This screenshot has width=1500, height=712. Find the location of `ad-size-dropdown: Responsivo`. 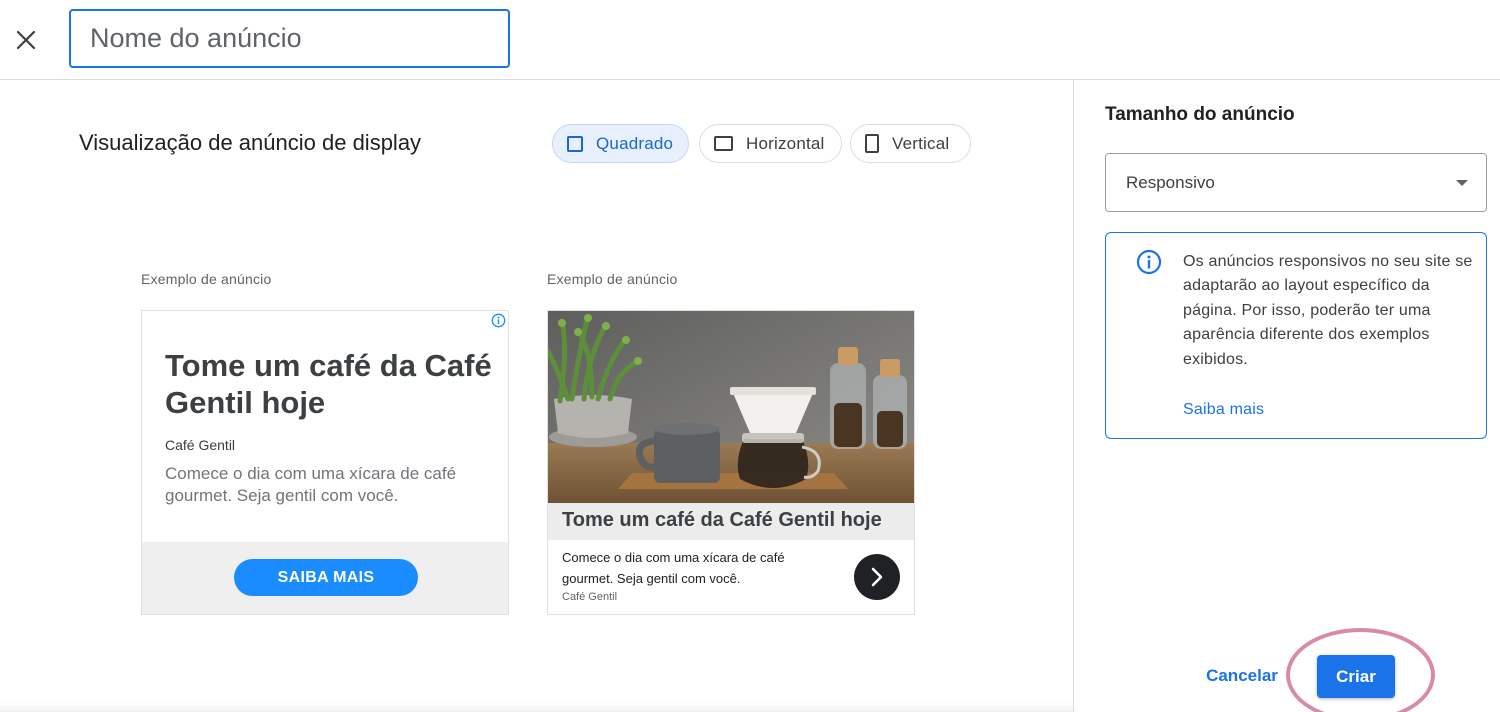

ad-size-dropdown: Responsivo is located at coordinates (1296, 182).